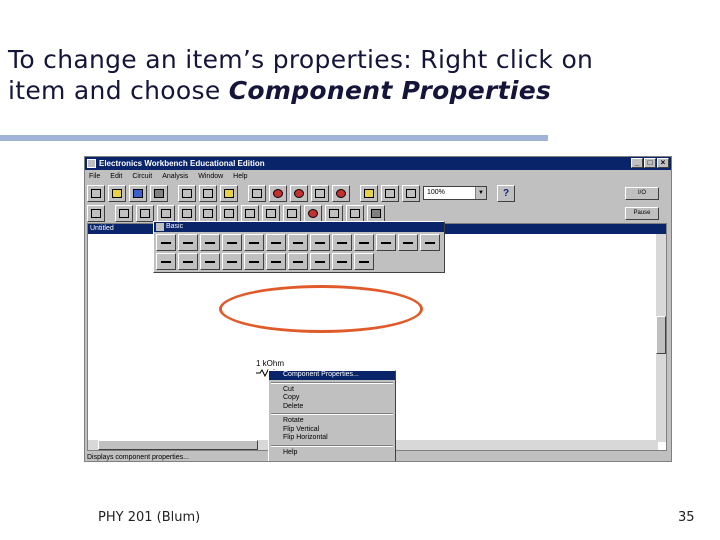 The image size is (720, 540). What do you see at coordinates (96, 193) in the screenshot?
I see `new-file-button` at bounding box center [96, 193].